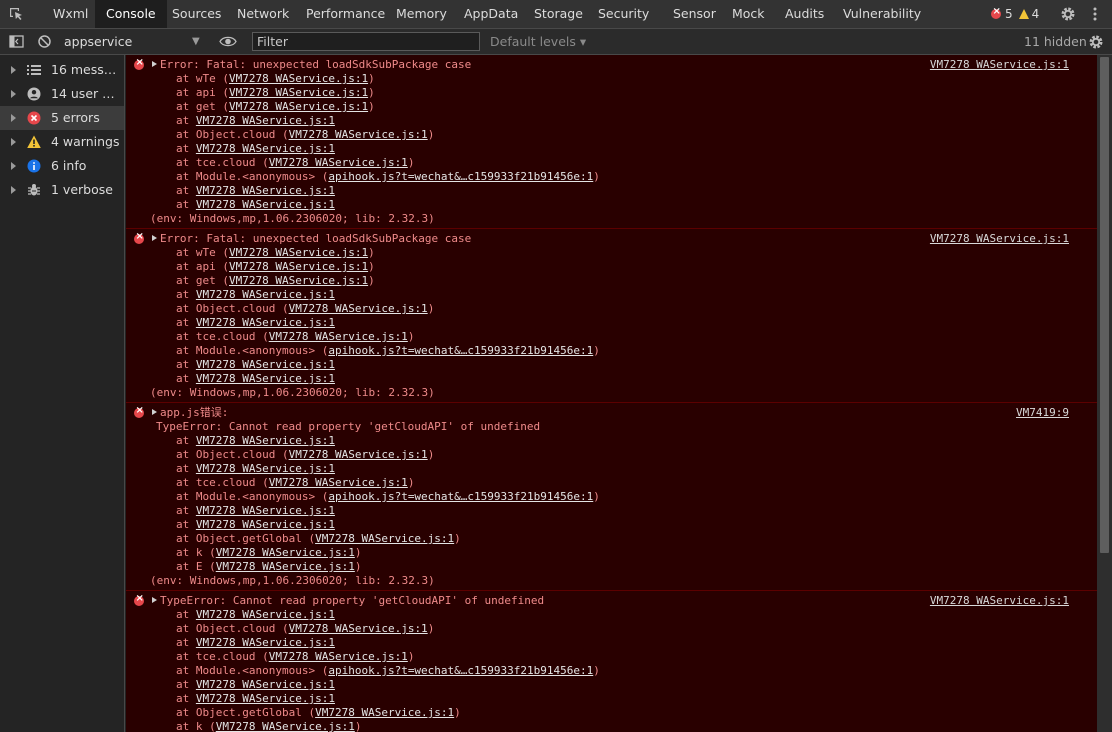 The height and width of the screenshot is (732, 1112). Describe the element at coordinates (263, 14) in the screenshot. I see `tab-network: Network` at that location.